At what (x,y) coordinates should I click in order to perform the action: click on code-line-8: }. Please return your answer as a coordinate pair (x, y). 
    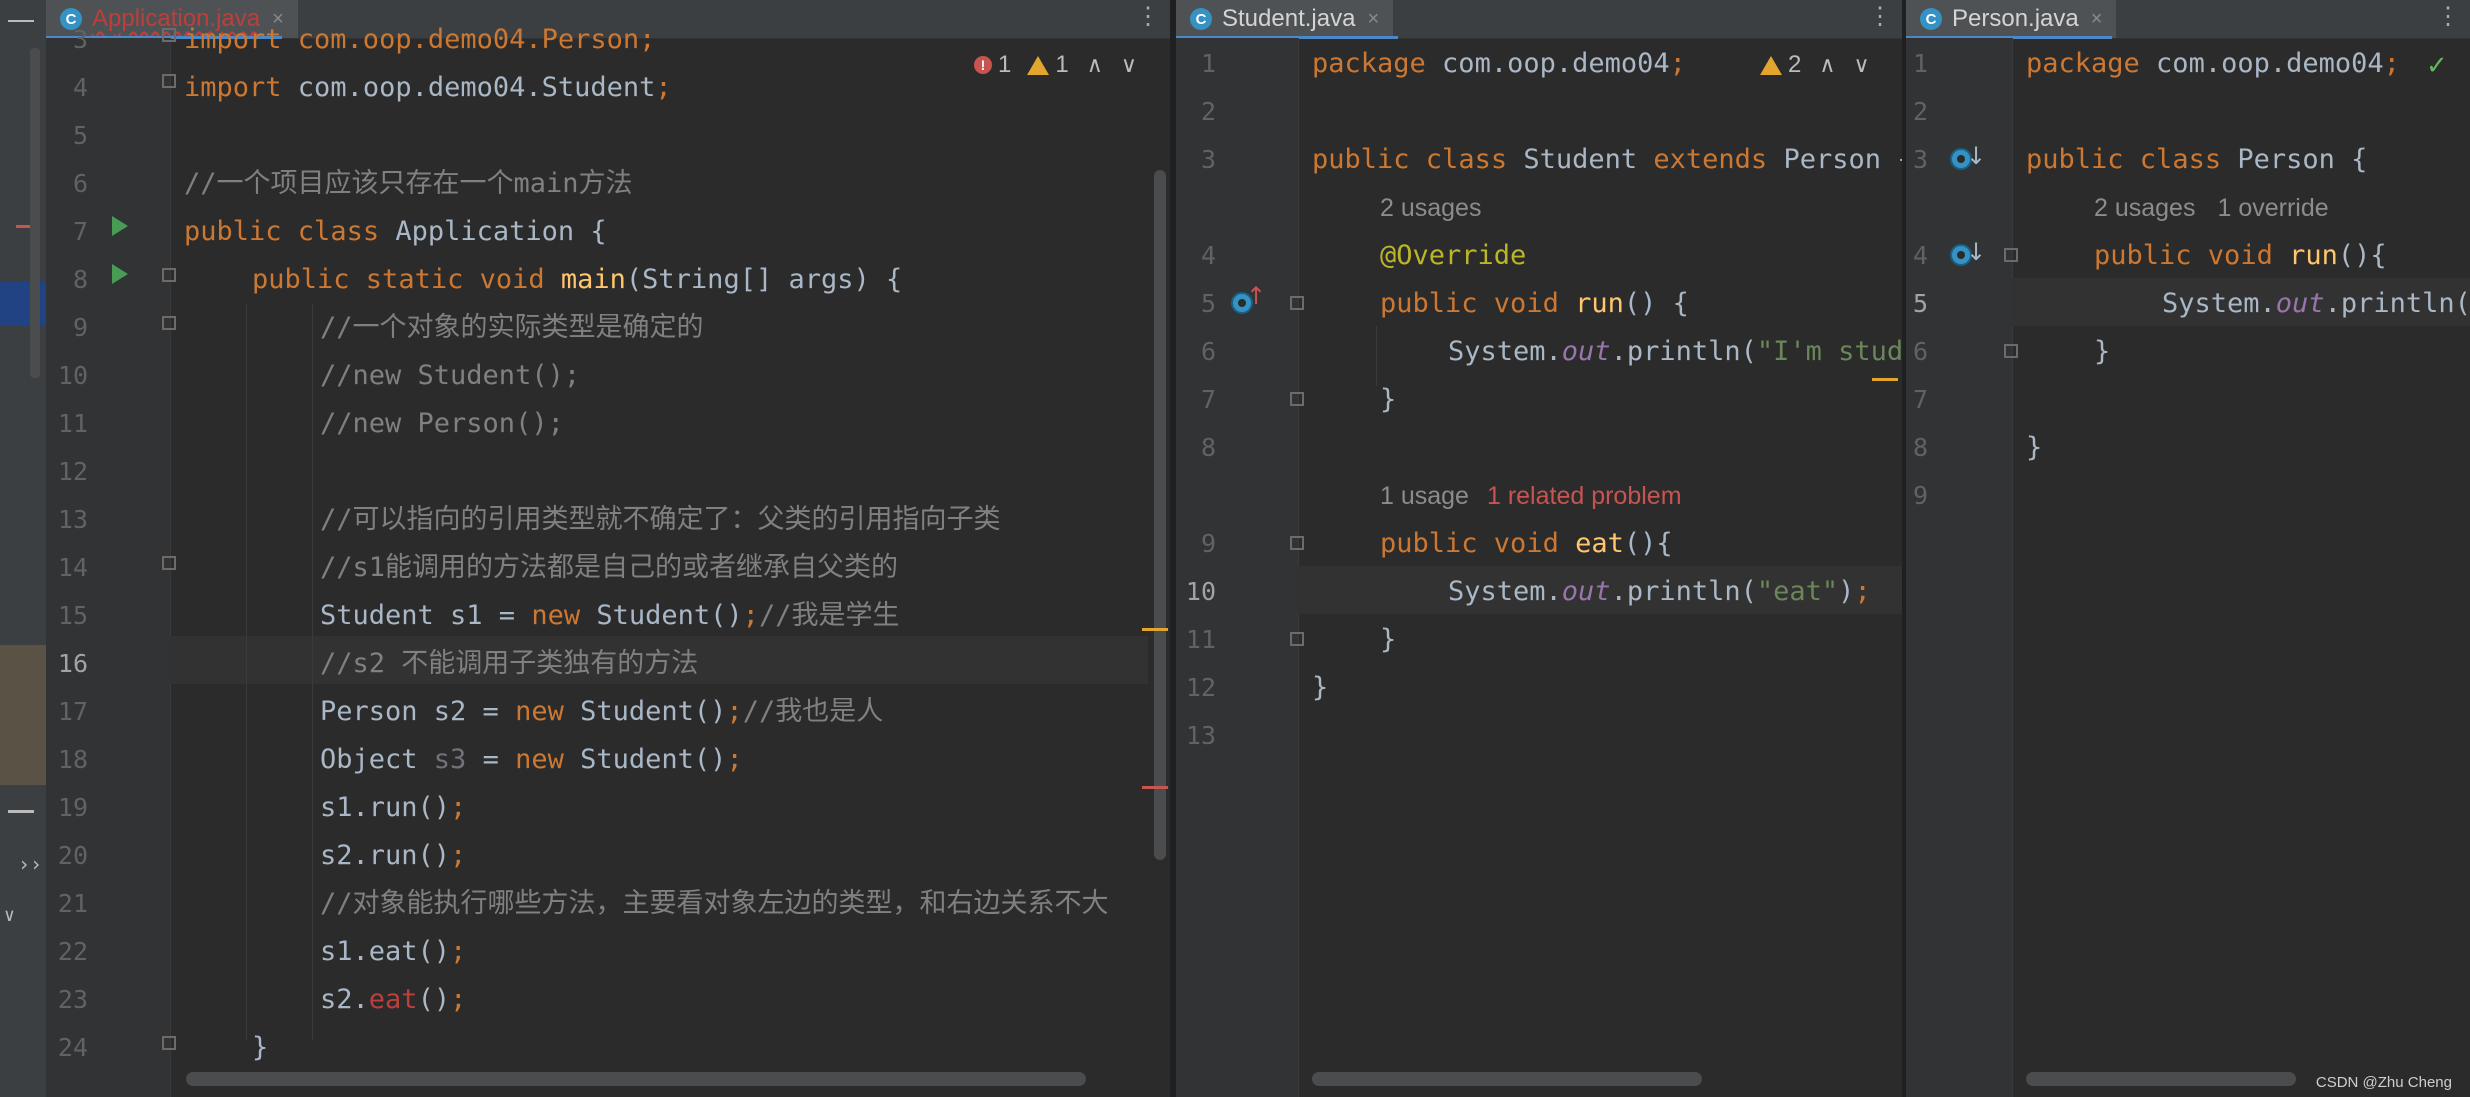
    Looking at the image, I should click on (2034, 448).